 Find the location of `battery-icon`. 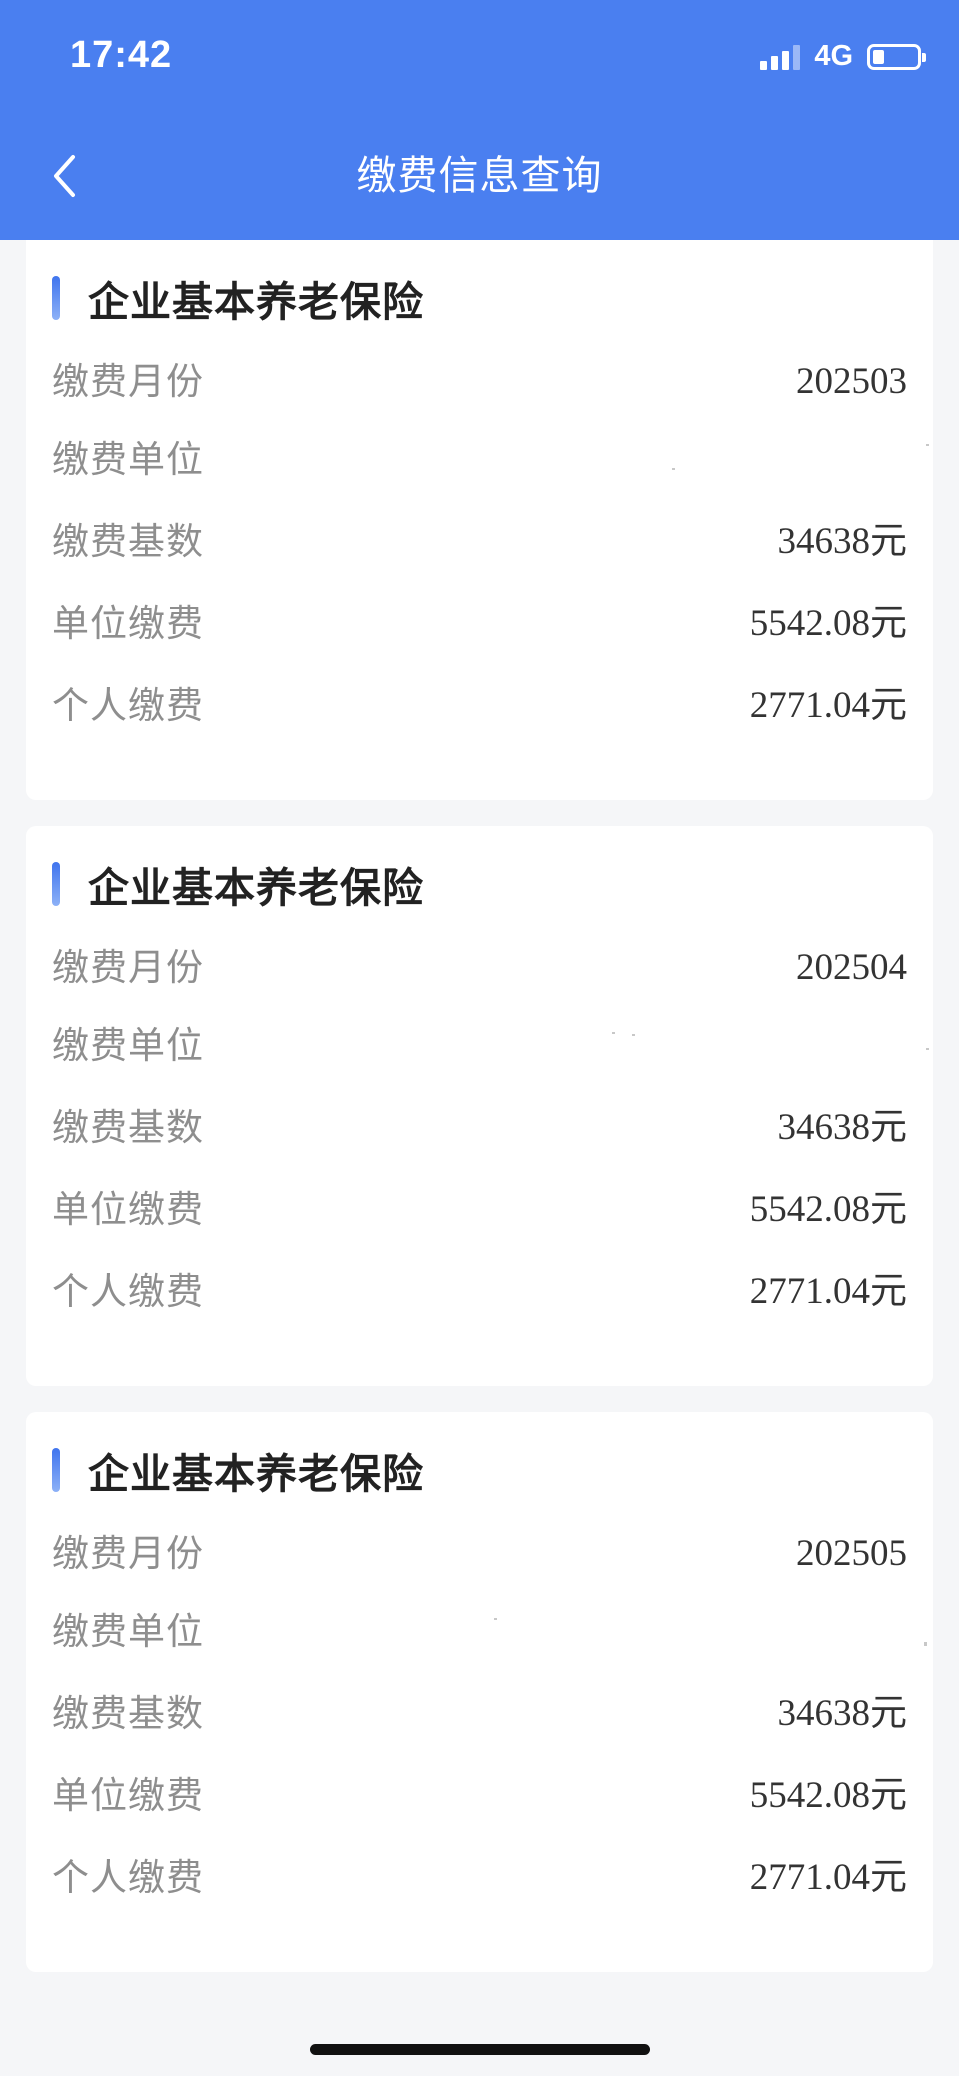

battery-icon is located at coordinates (896, 56).